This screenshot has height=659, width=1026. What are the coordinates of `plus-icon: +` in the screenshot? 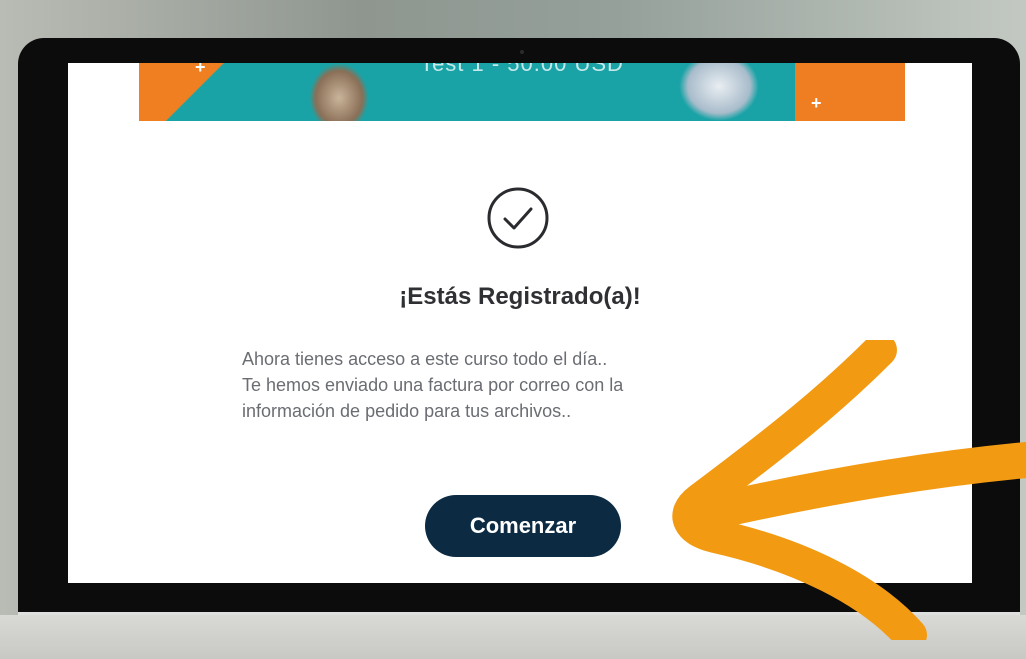 It's located at (816, 103).